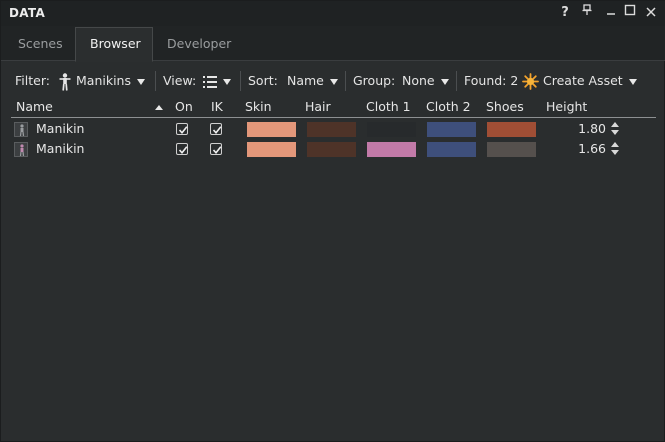 This screenshot has height=442, width=665. What do you see at coordinates (333, 44) in the screenshot?
I see `tab-bar: Scenes Browser Developer` at bounding box center [333, 44].